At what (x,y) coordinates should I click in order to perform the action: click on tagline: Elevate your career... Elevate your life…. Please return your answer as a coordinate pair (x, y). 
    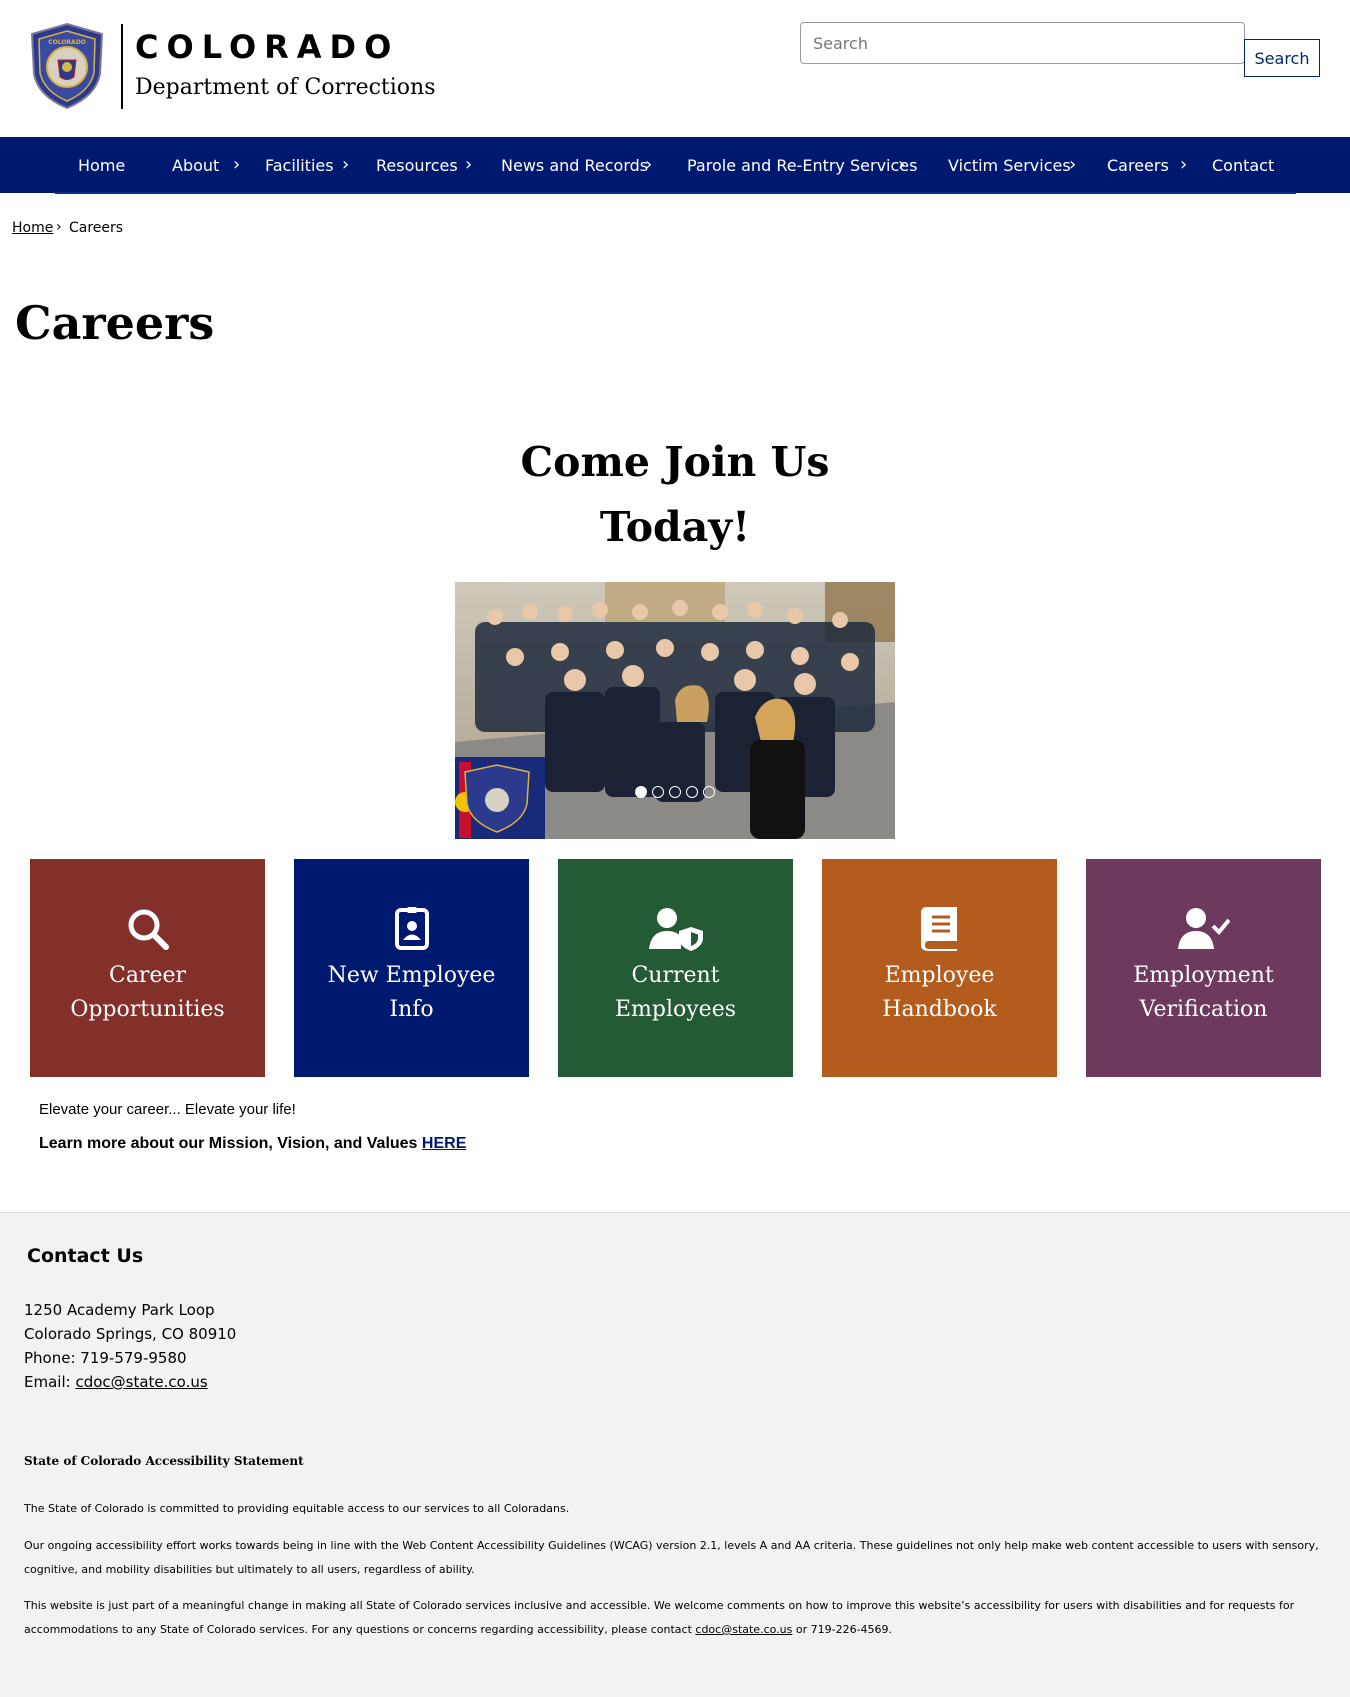
    Looking at the image, I should click on (167, 1109).